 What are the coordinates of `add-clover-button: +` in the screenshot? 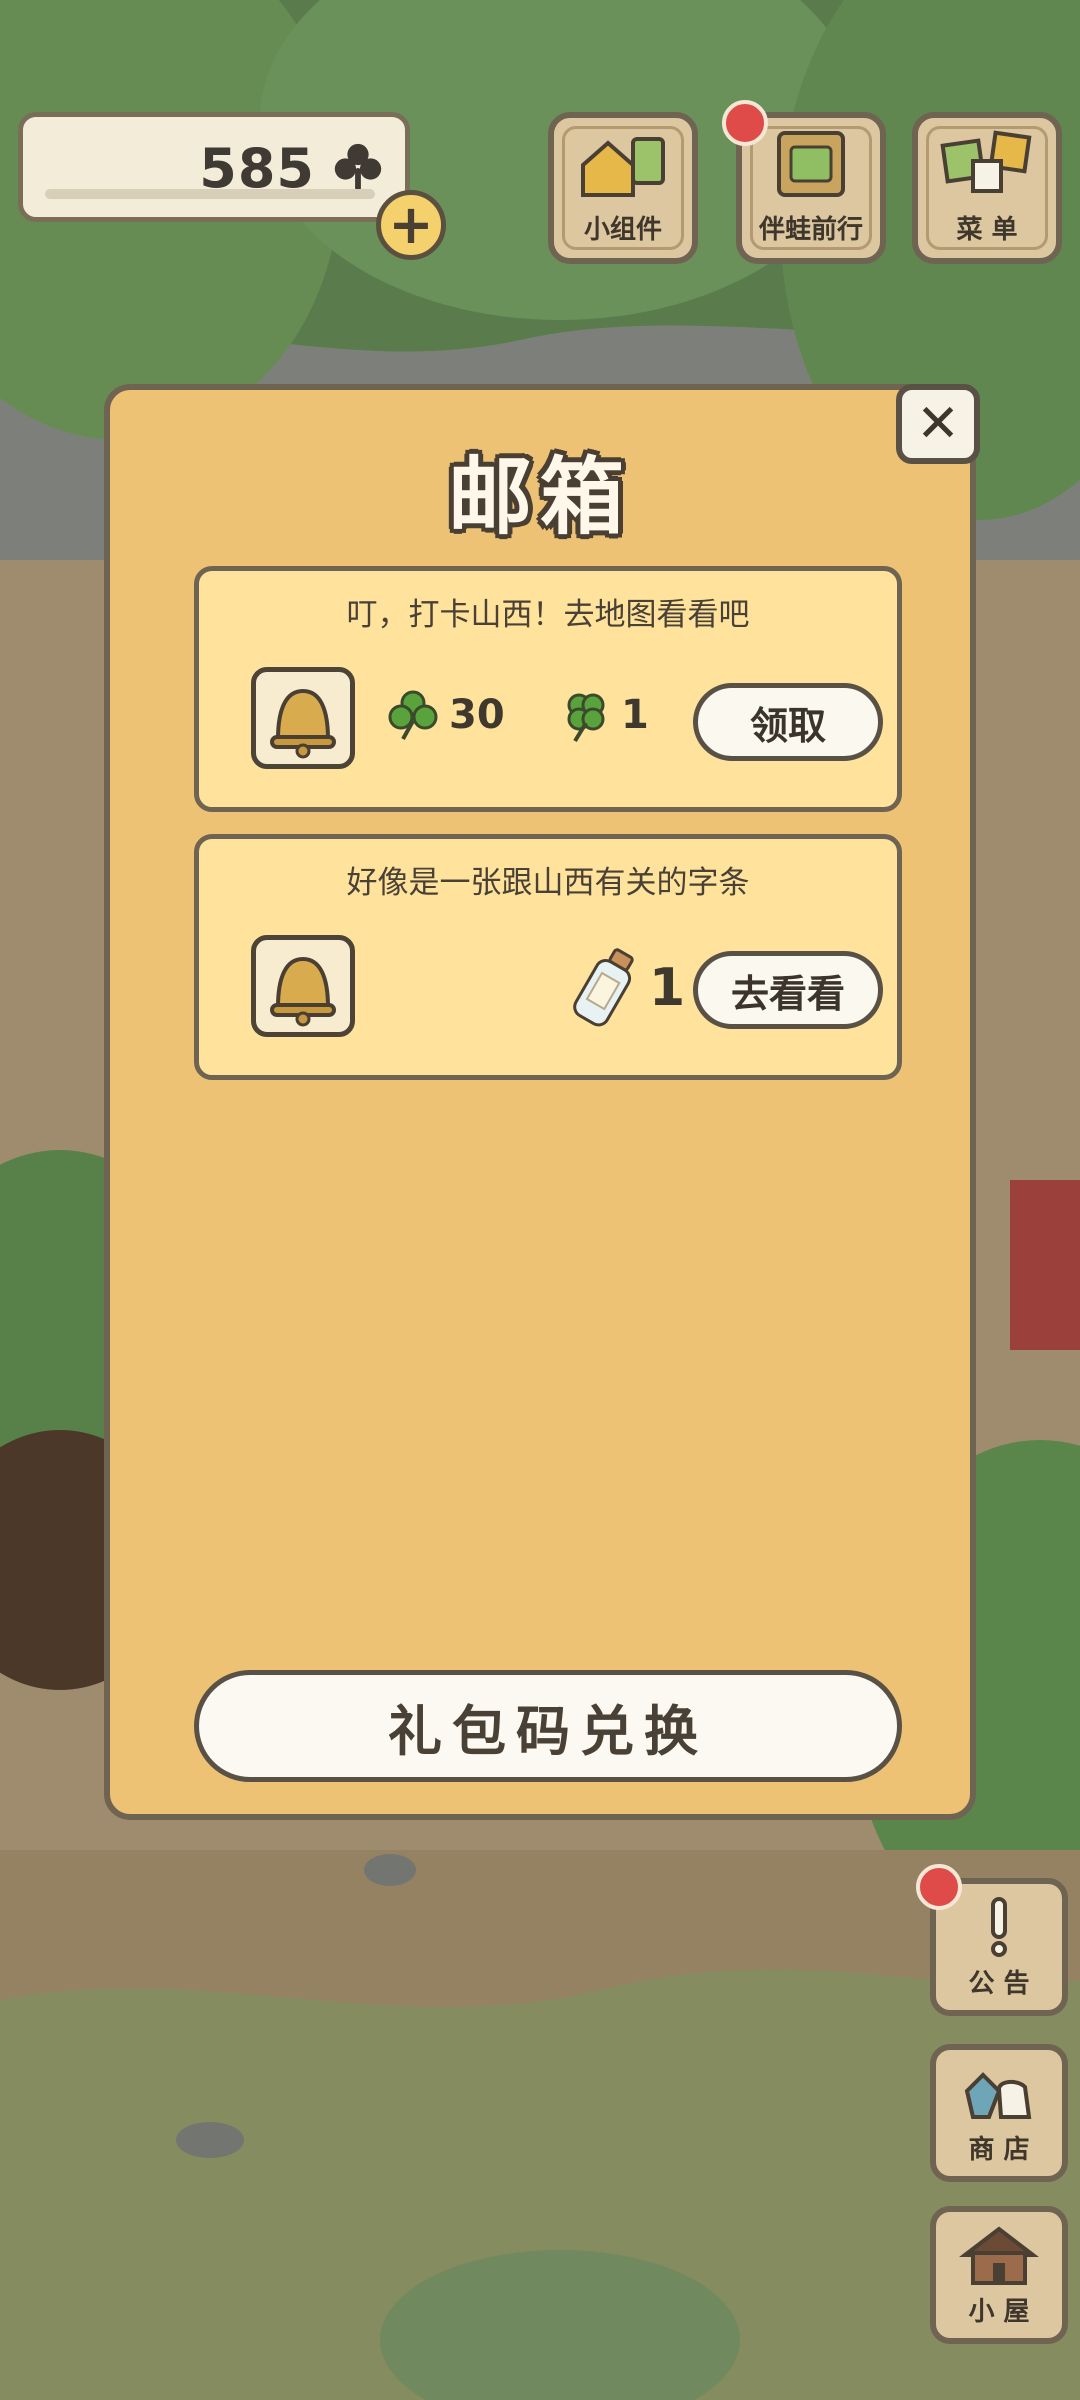 It's located at (411, 225).